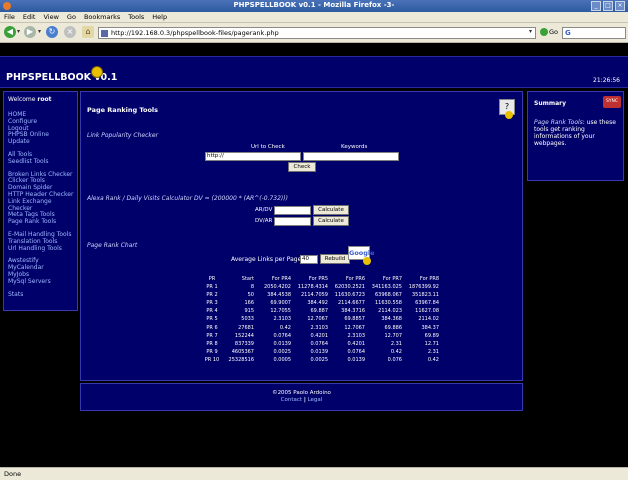 The height and width of the screenshot is (480, 628). Describe the element at coordinates (282, 359) in the screenshot. I see `table-cell: 0.0005` at that location.